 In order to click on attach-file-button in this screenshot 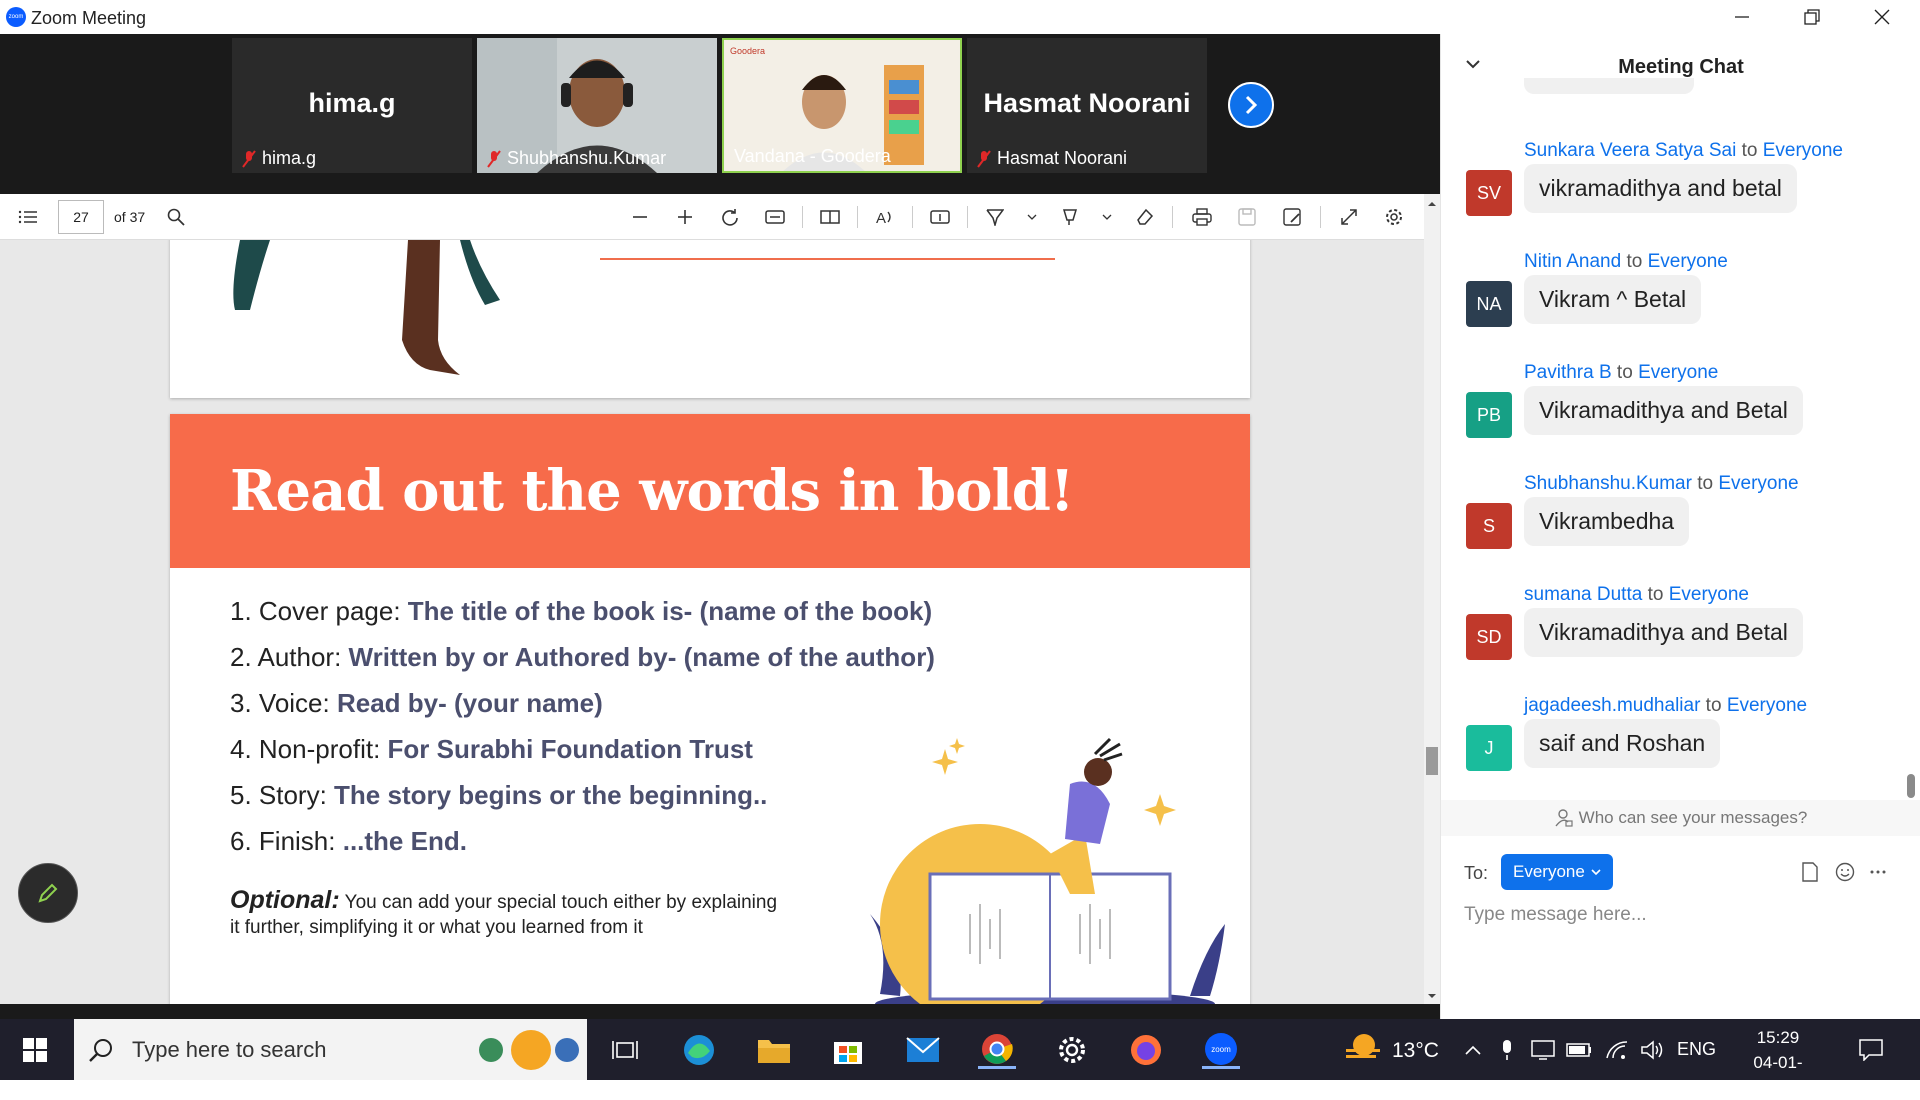, I will do `click(1810, 874)`.